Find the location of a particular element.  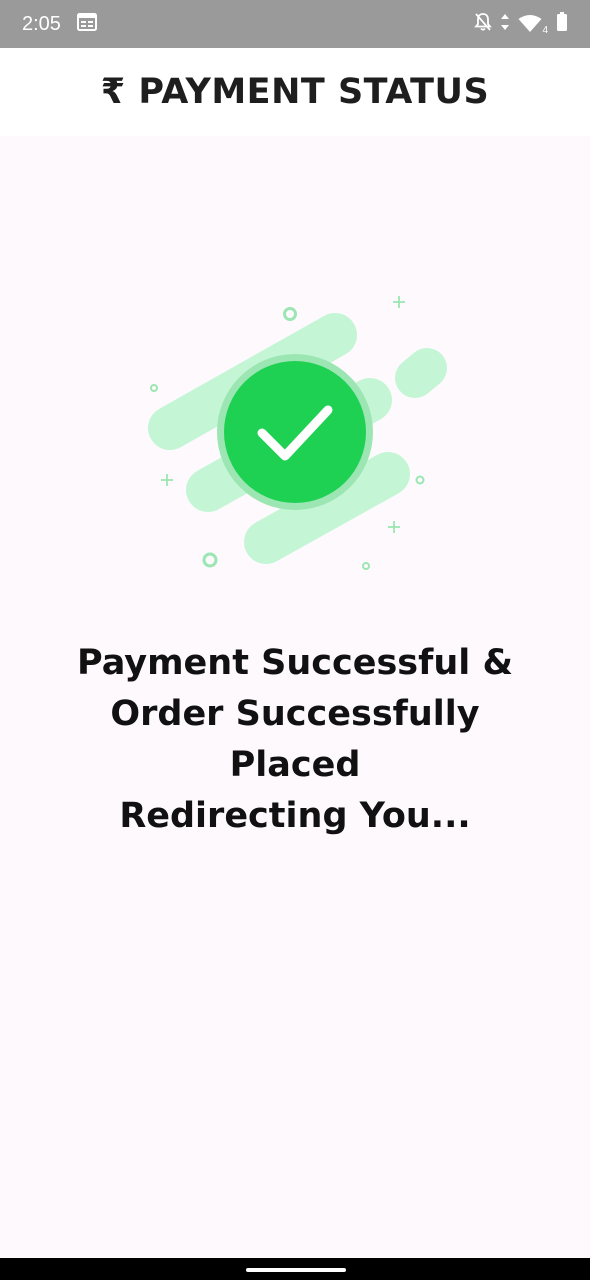

page-title: ₹ PAYMENT STATUS is located at coordinates (295, 92).